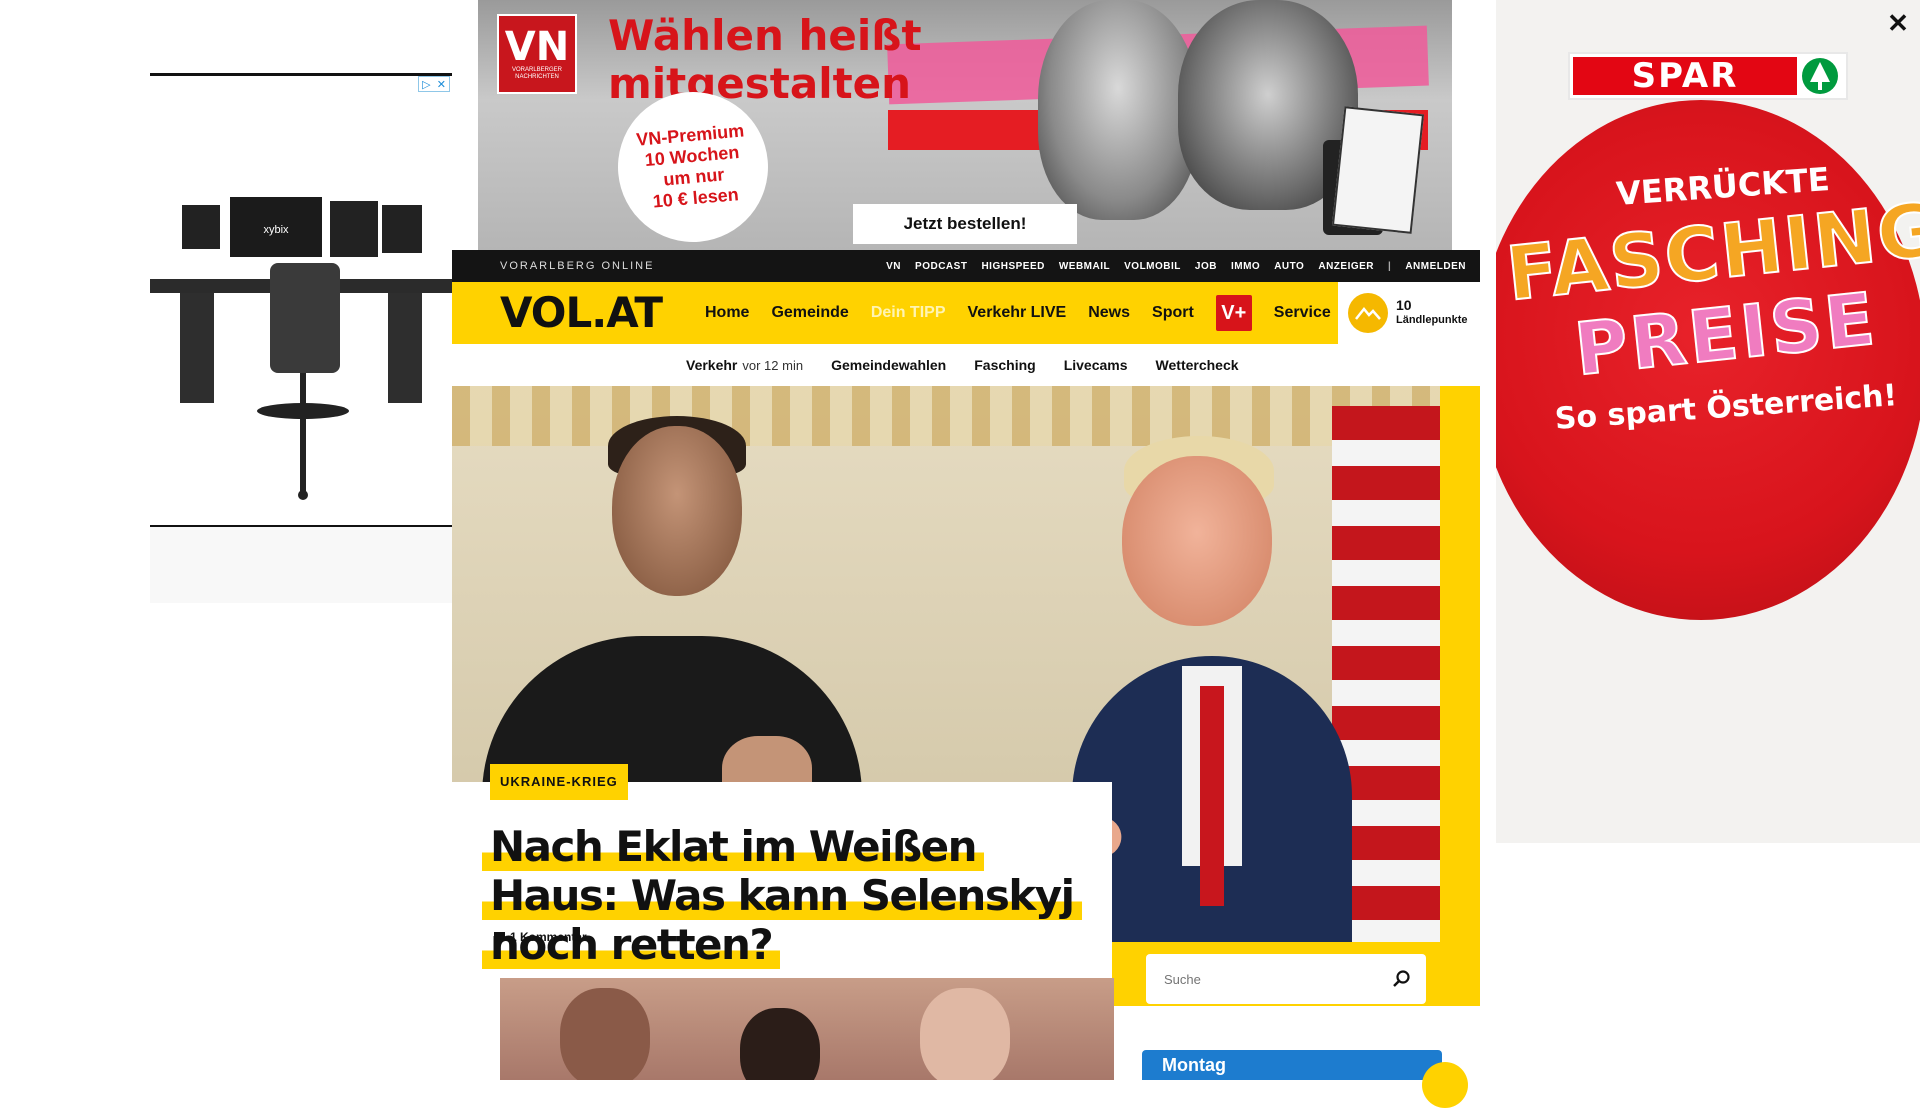 This screenshot has height=1108, width=1920. I want to click on person-right-head, so click(1197, 541).